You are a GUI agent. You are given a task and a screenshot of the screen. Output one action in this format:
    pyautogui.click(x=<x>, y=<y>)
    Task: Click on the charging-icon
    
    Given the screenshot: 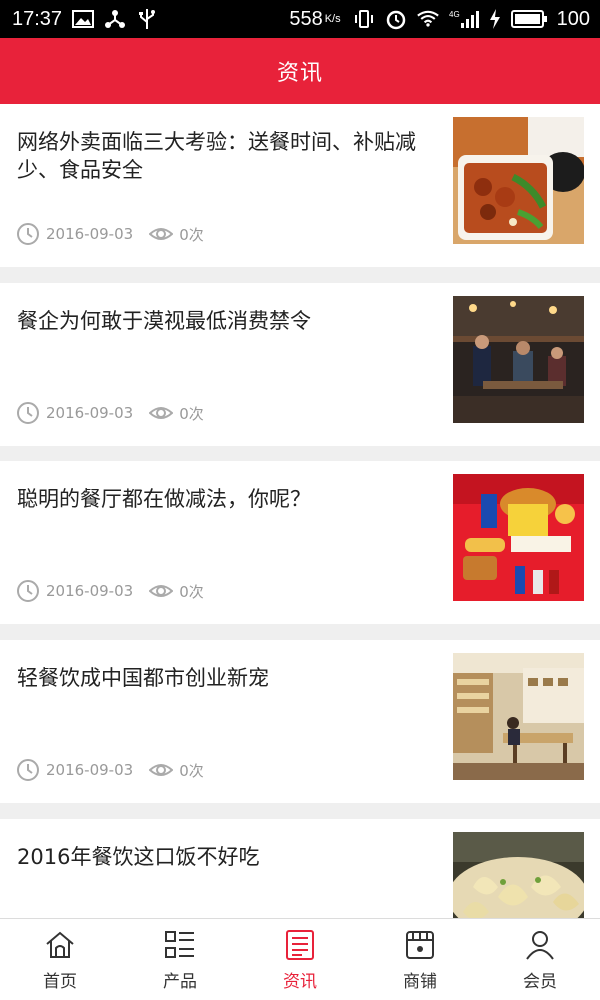 What is the action you would take?
    pyautogui.click(x=495, y=19)
    